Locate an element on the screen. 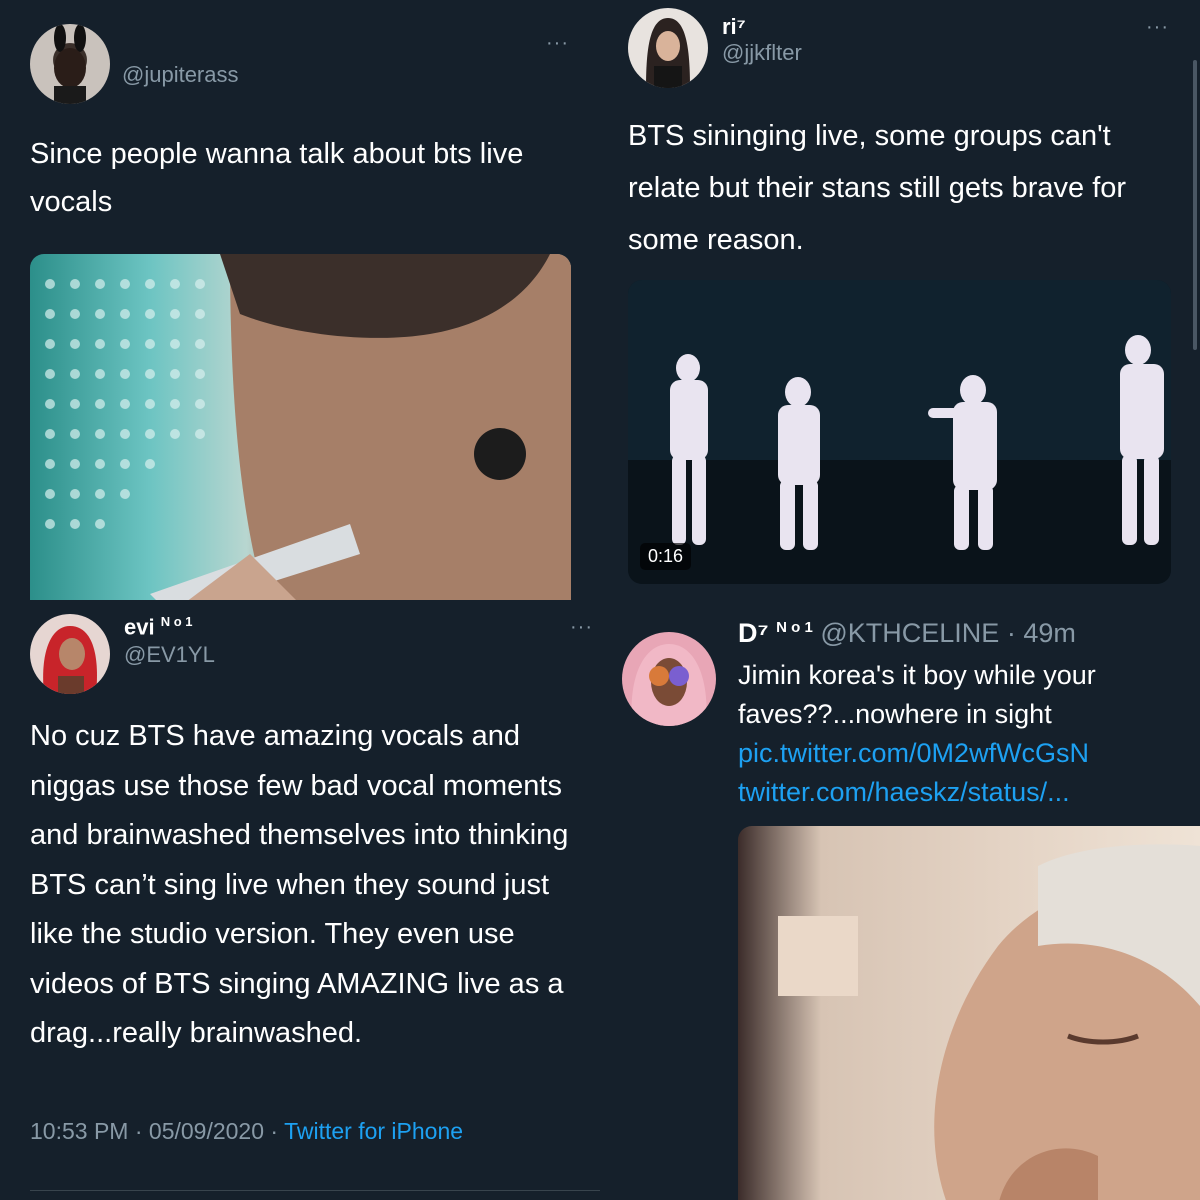 The width and height of the screenshot is (1200, 1200). tweet-link-pic: pic.twitter.com/0M2wfWcGsN is located at coordinates (958, 753).